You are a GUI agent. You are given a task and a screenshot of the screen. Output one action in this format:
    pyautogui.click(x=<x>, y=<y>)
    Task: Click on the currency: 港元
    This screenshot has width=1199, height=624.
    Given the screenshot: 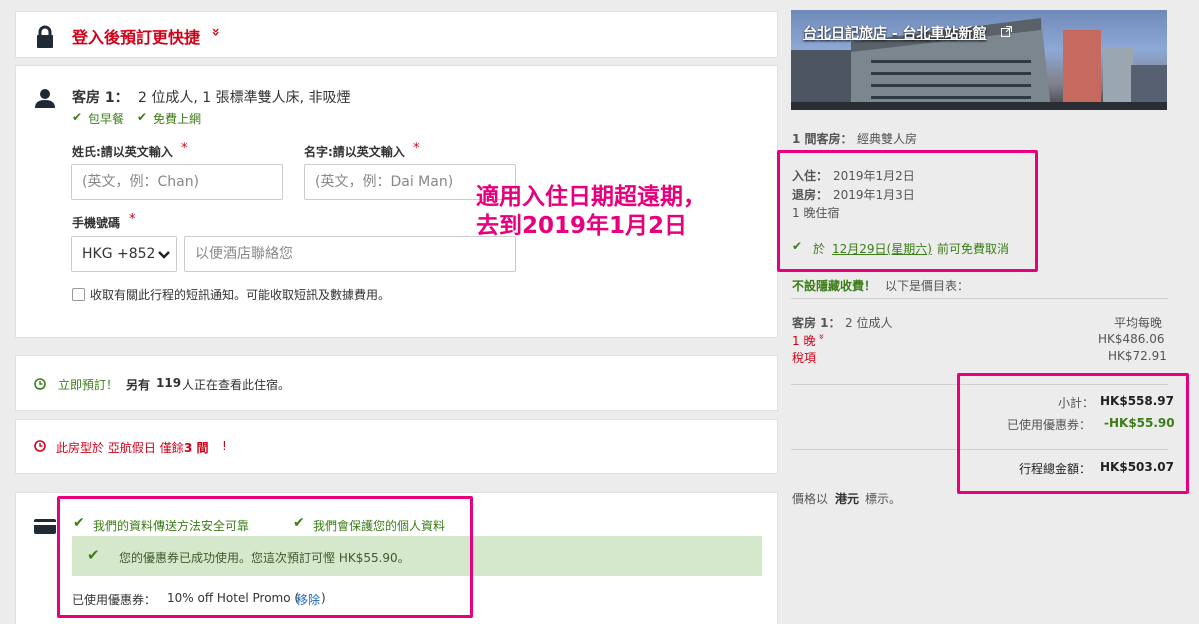 What is the action you would take?
    pyautogui.click(x=847, y=499)
    